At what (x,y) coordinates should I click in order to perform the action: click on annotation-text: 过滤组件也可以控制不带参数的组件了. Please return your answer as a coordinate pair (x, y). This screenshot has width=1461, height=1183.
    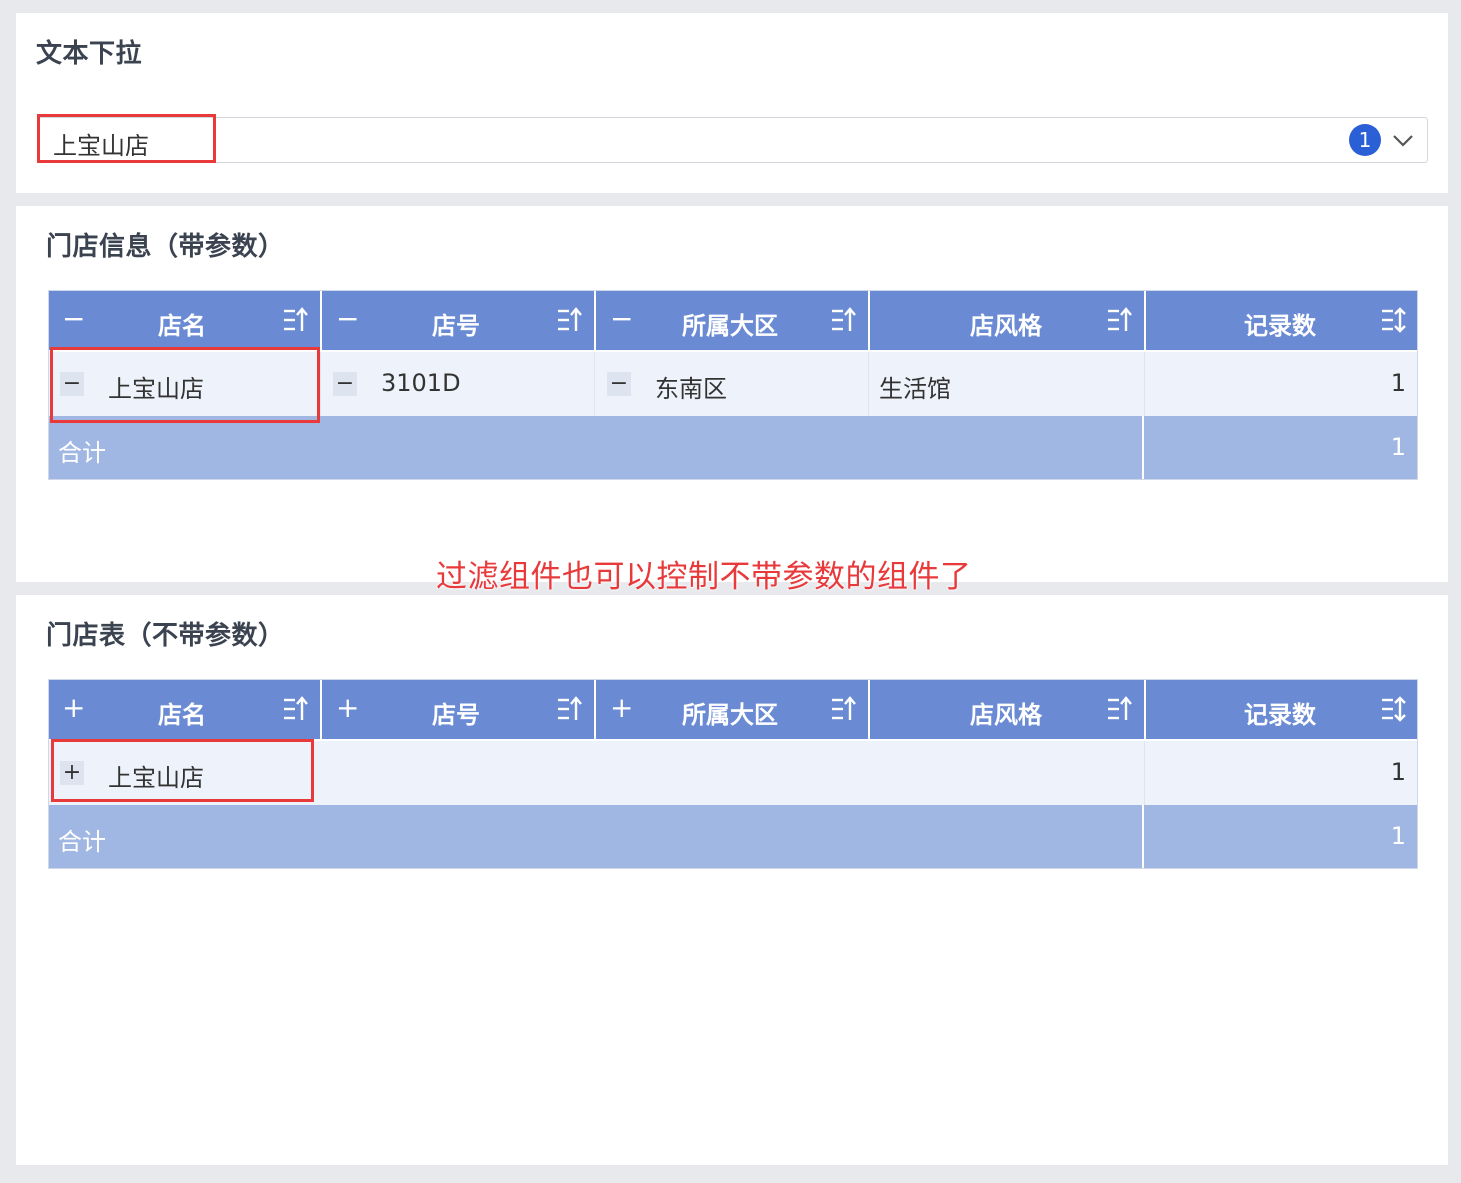
    Looking at the image, I should click on (704, 577).